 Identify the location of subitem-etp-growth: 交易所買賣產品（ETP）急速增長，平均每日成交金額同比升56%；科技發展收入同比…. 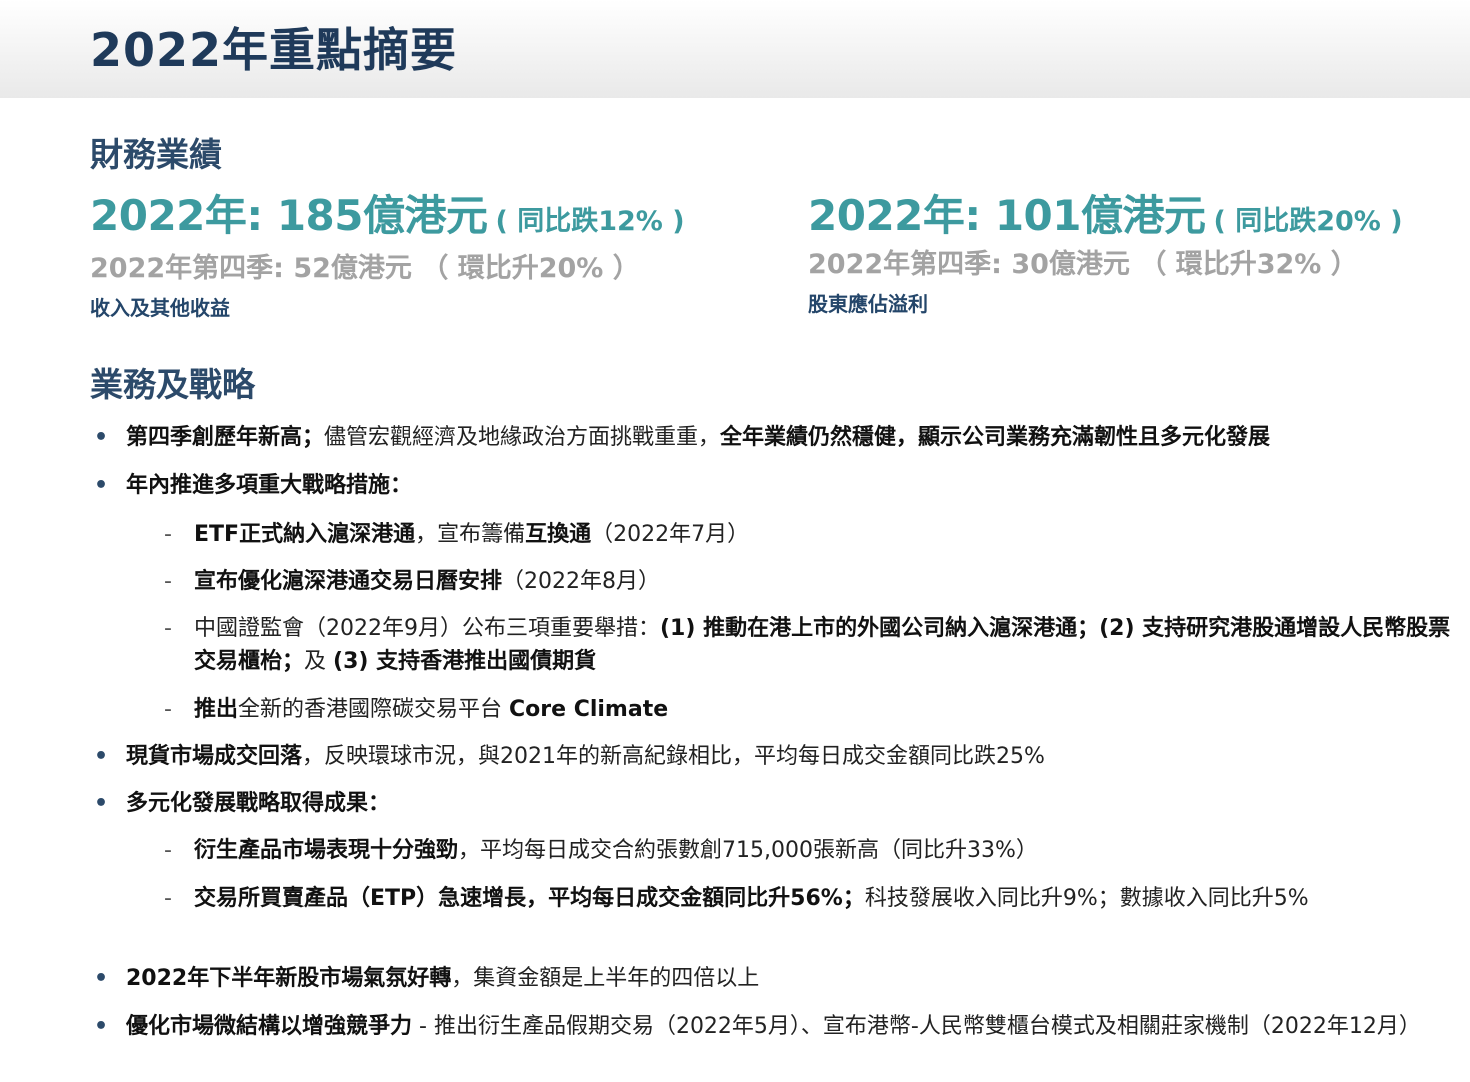
(751, 898).